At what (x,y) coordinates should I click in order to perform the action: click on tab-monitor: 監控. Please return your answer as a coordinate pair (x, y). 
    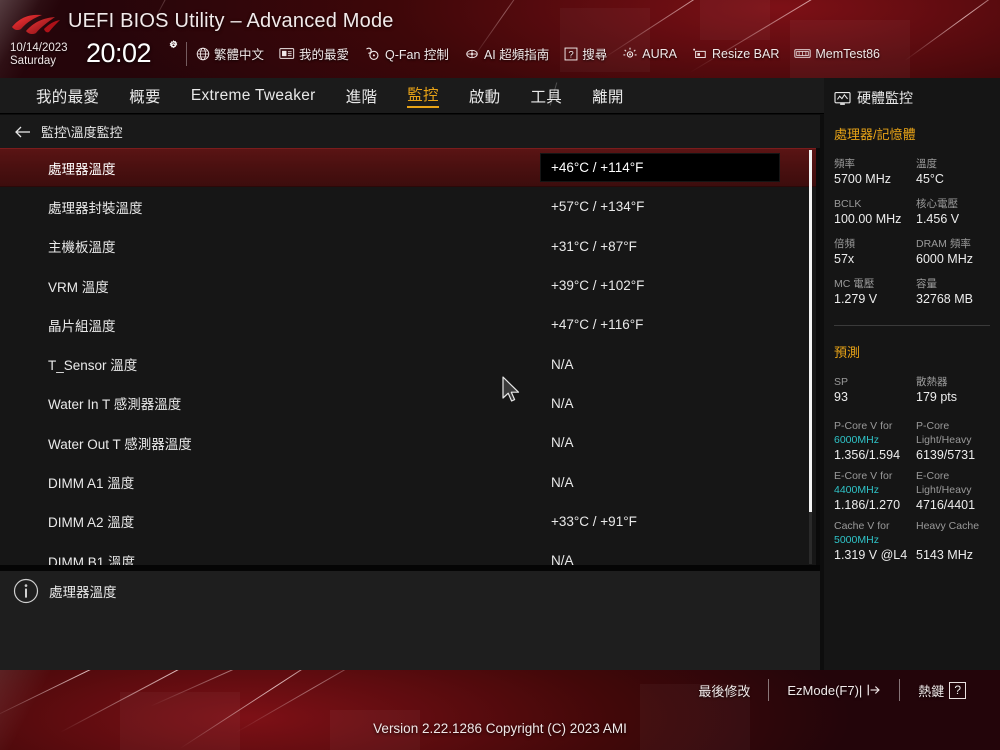
    Looking at the image, I should click on (423, 95).